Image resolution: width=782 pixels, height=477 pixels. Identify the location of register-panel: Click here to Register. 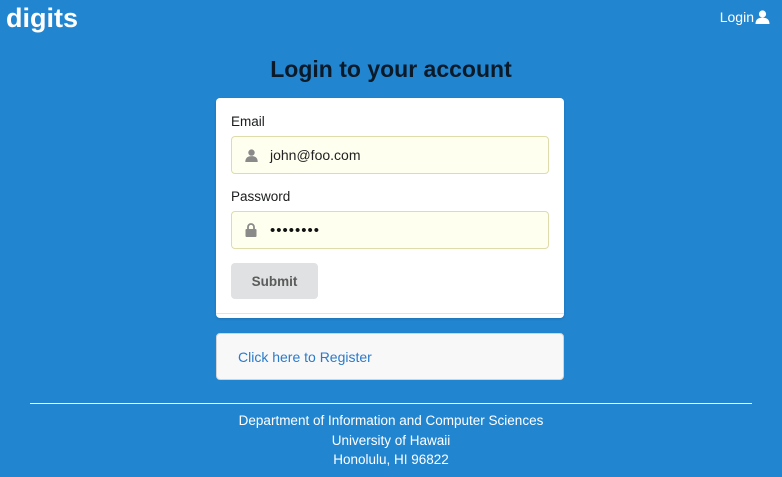
(390, 356).